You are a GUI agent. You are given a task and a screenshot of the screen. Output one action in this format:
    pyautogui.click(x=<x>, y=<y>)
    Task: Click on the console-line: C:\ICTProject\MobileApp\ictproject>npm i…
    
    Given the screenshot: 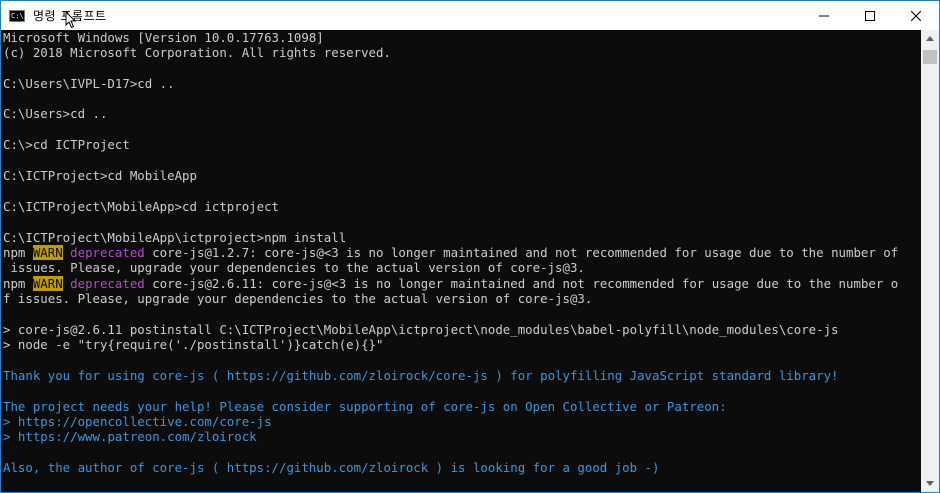 What is the action you would take?
    pyautogui.click(x=175, y=237)
    